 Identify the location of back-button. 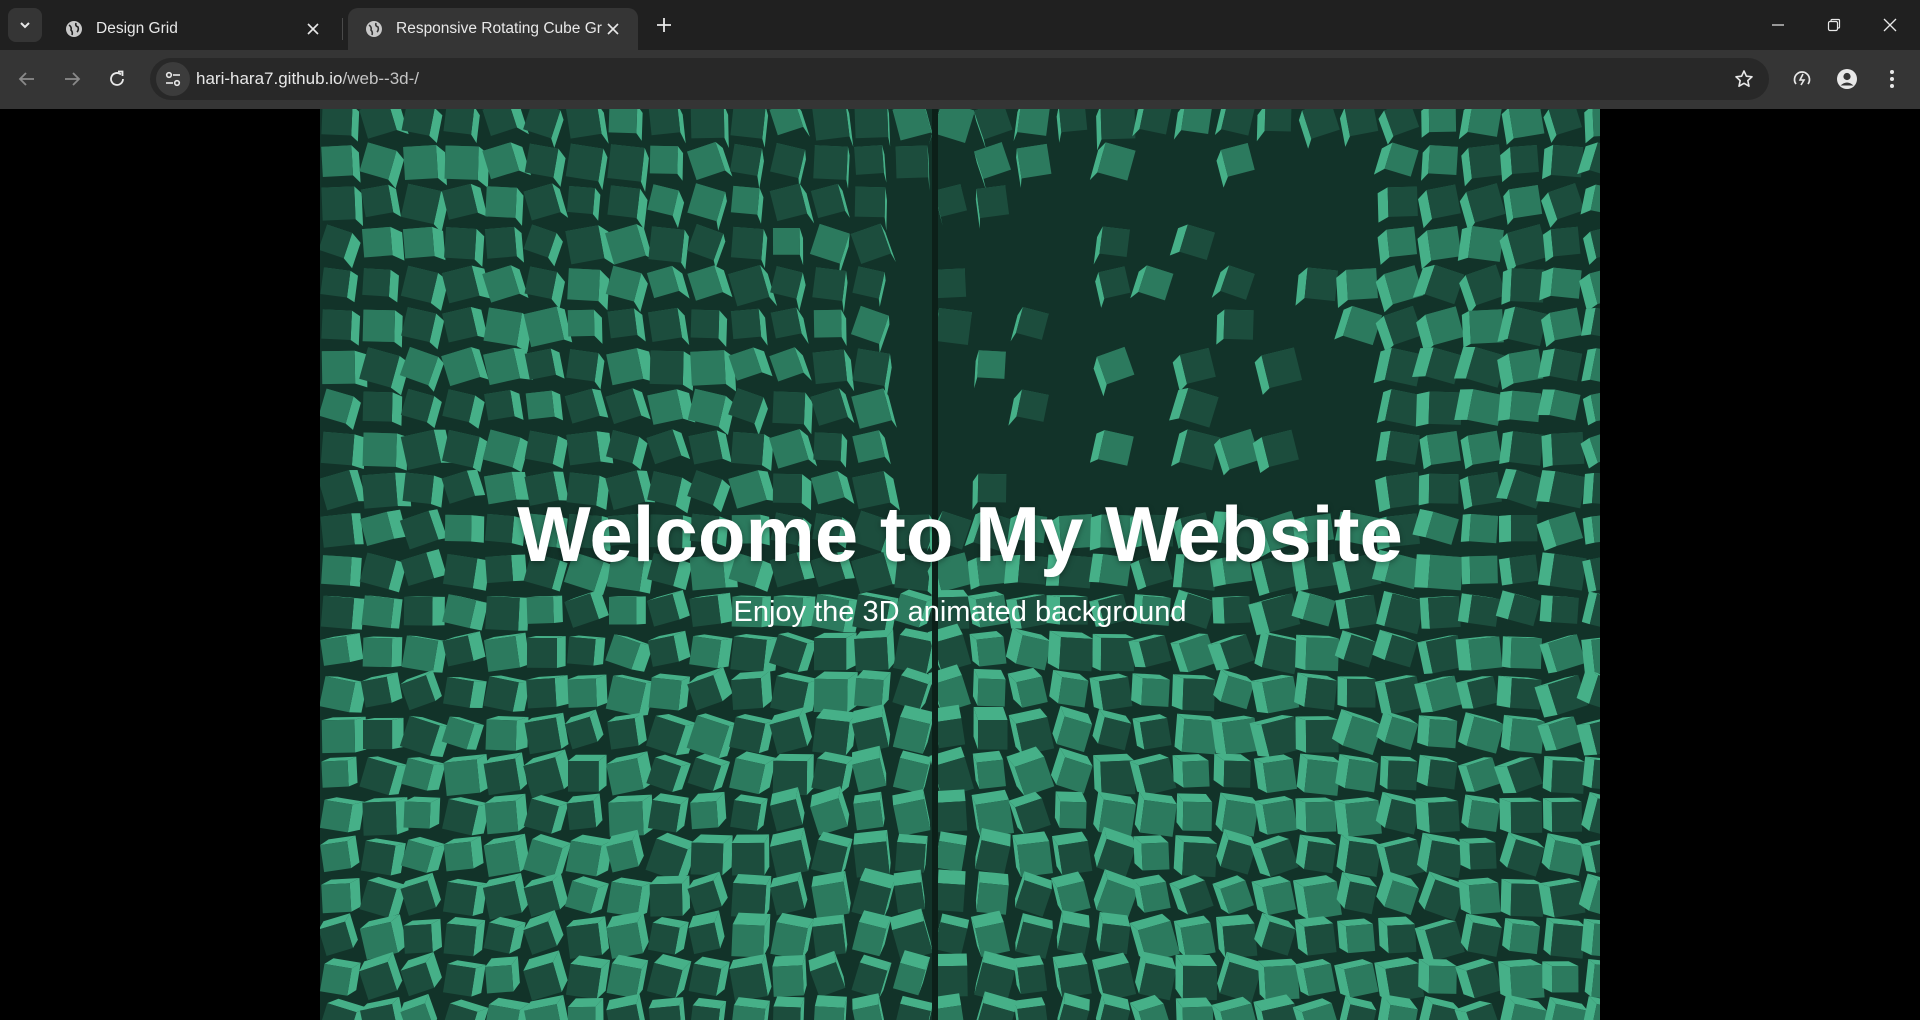
(27, 79).